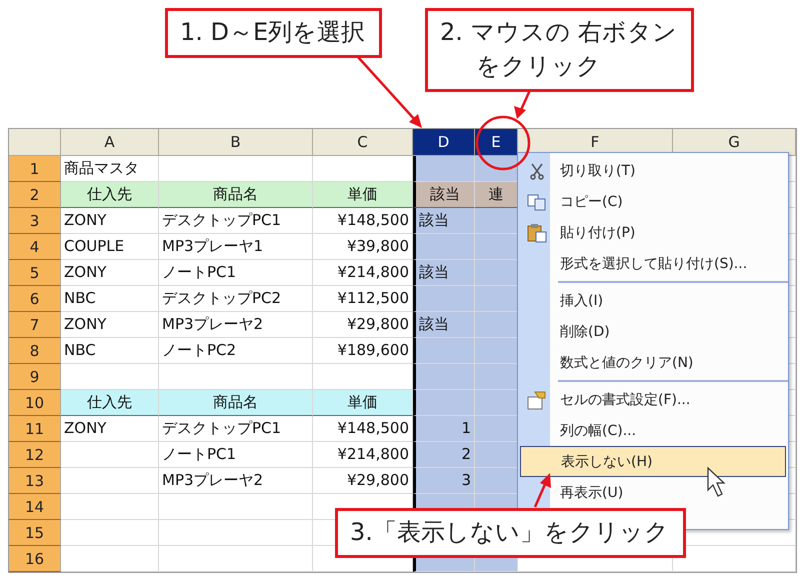  Describe the element at coordinates (110, 142) in the screenshot. I see `column-header: A` at that location.